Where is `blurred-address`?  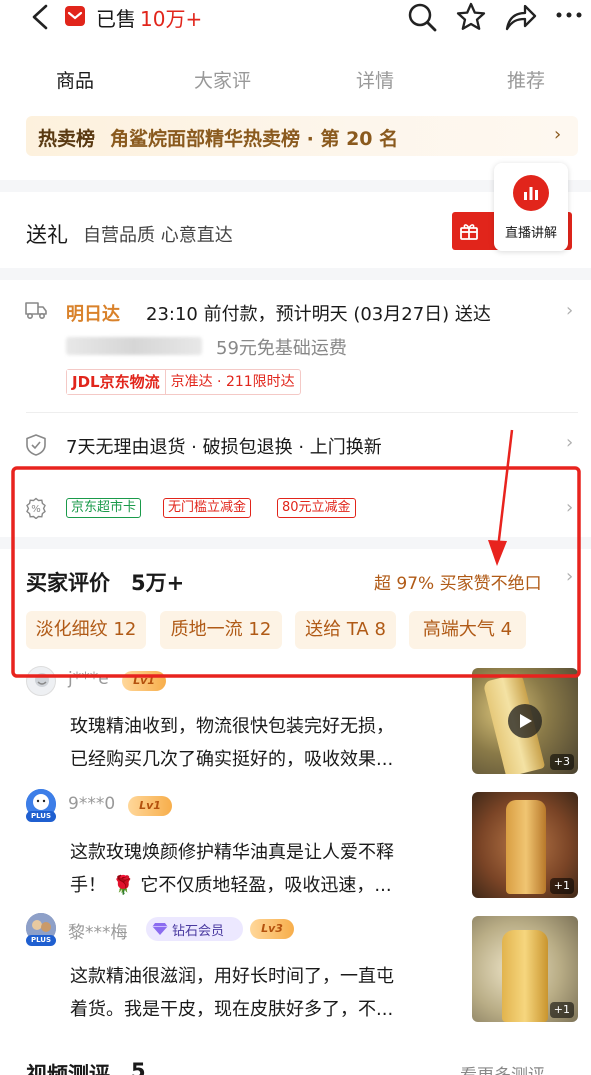 blurred-address is located at coordinates (134, 346).